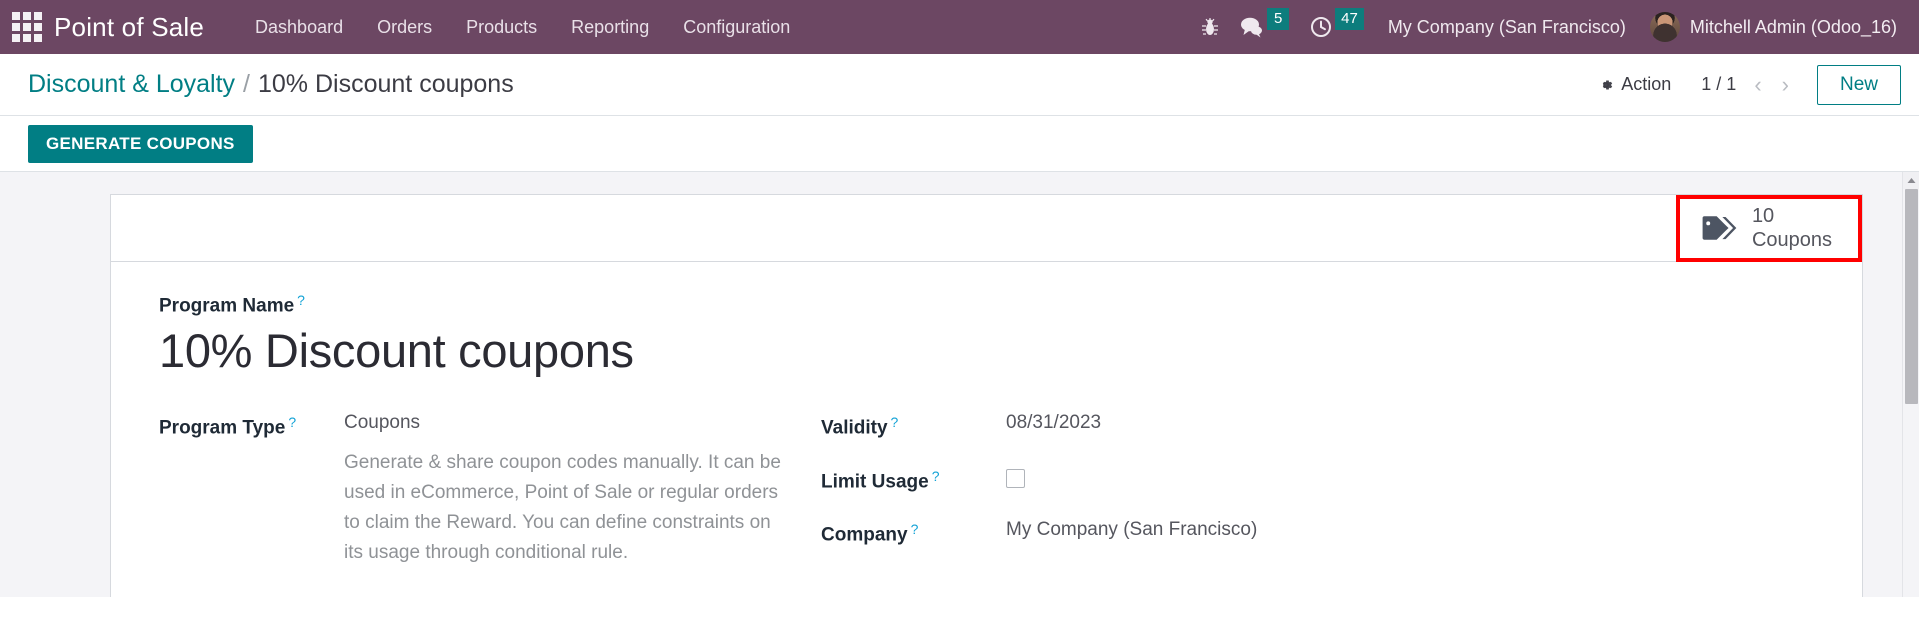  Describe the element at coordinates (875, 481) in the screenshot. I see `limit-usage-label: Limit Usage` at that location.